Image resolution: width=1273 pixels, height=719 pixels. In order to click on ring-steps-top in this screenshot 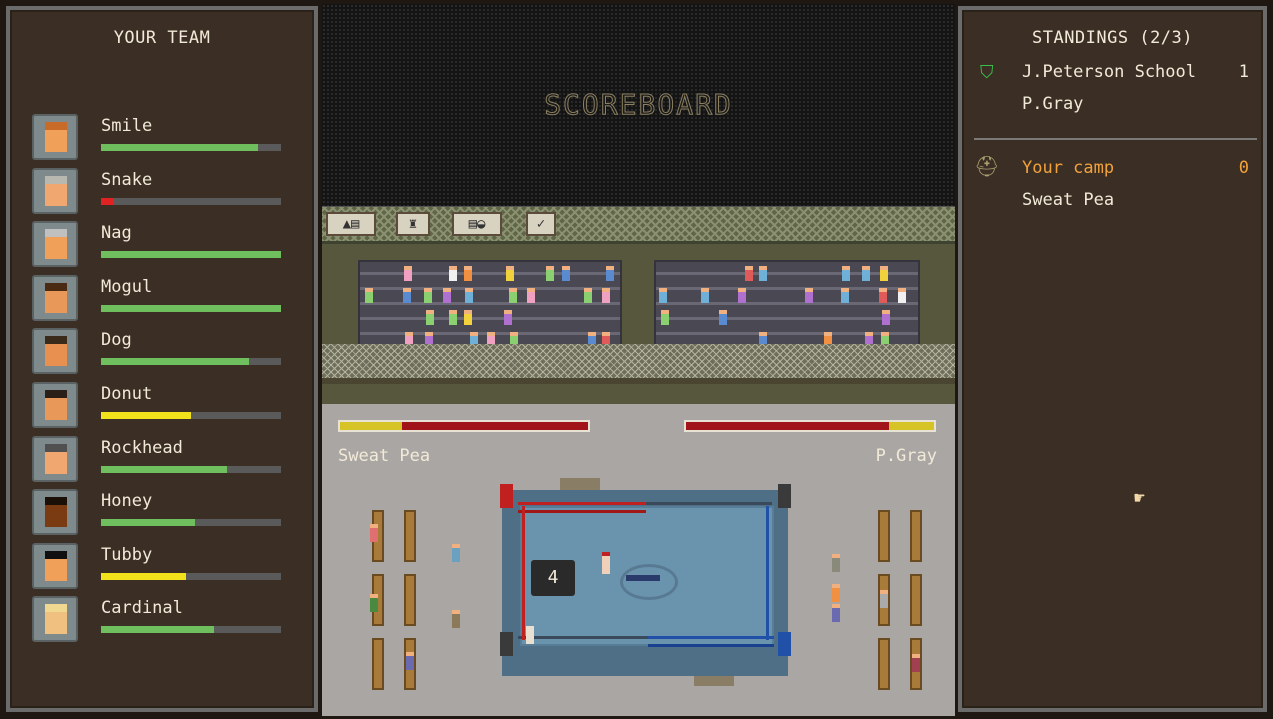, I will do `click(580, 484)`.